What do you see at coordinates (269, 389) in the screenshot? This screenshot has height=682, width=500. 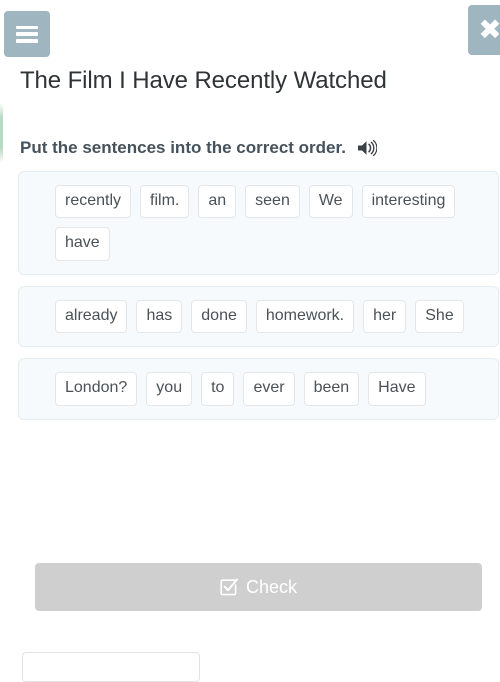 I see `word-chip: ever` at bounding box center [269, 389].